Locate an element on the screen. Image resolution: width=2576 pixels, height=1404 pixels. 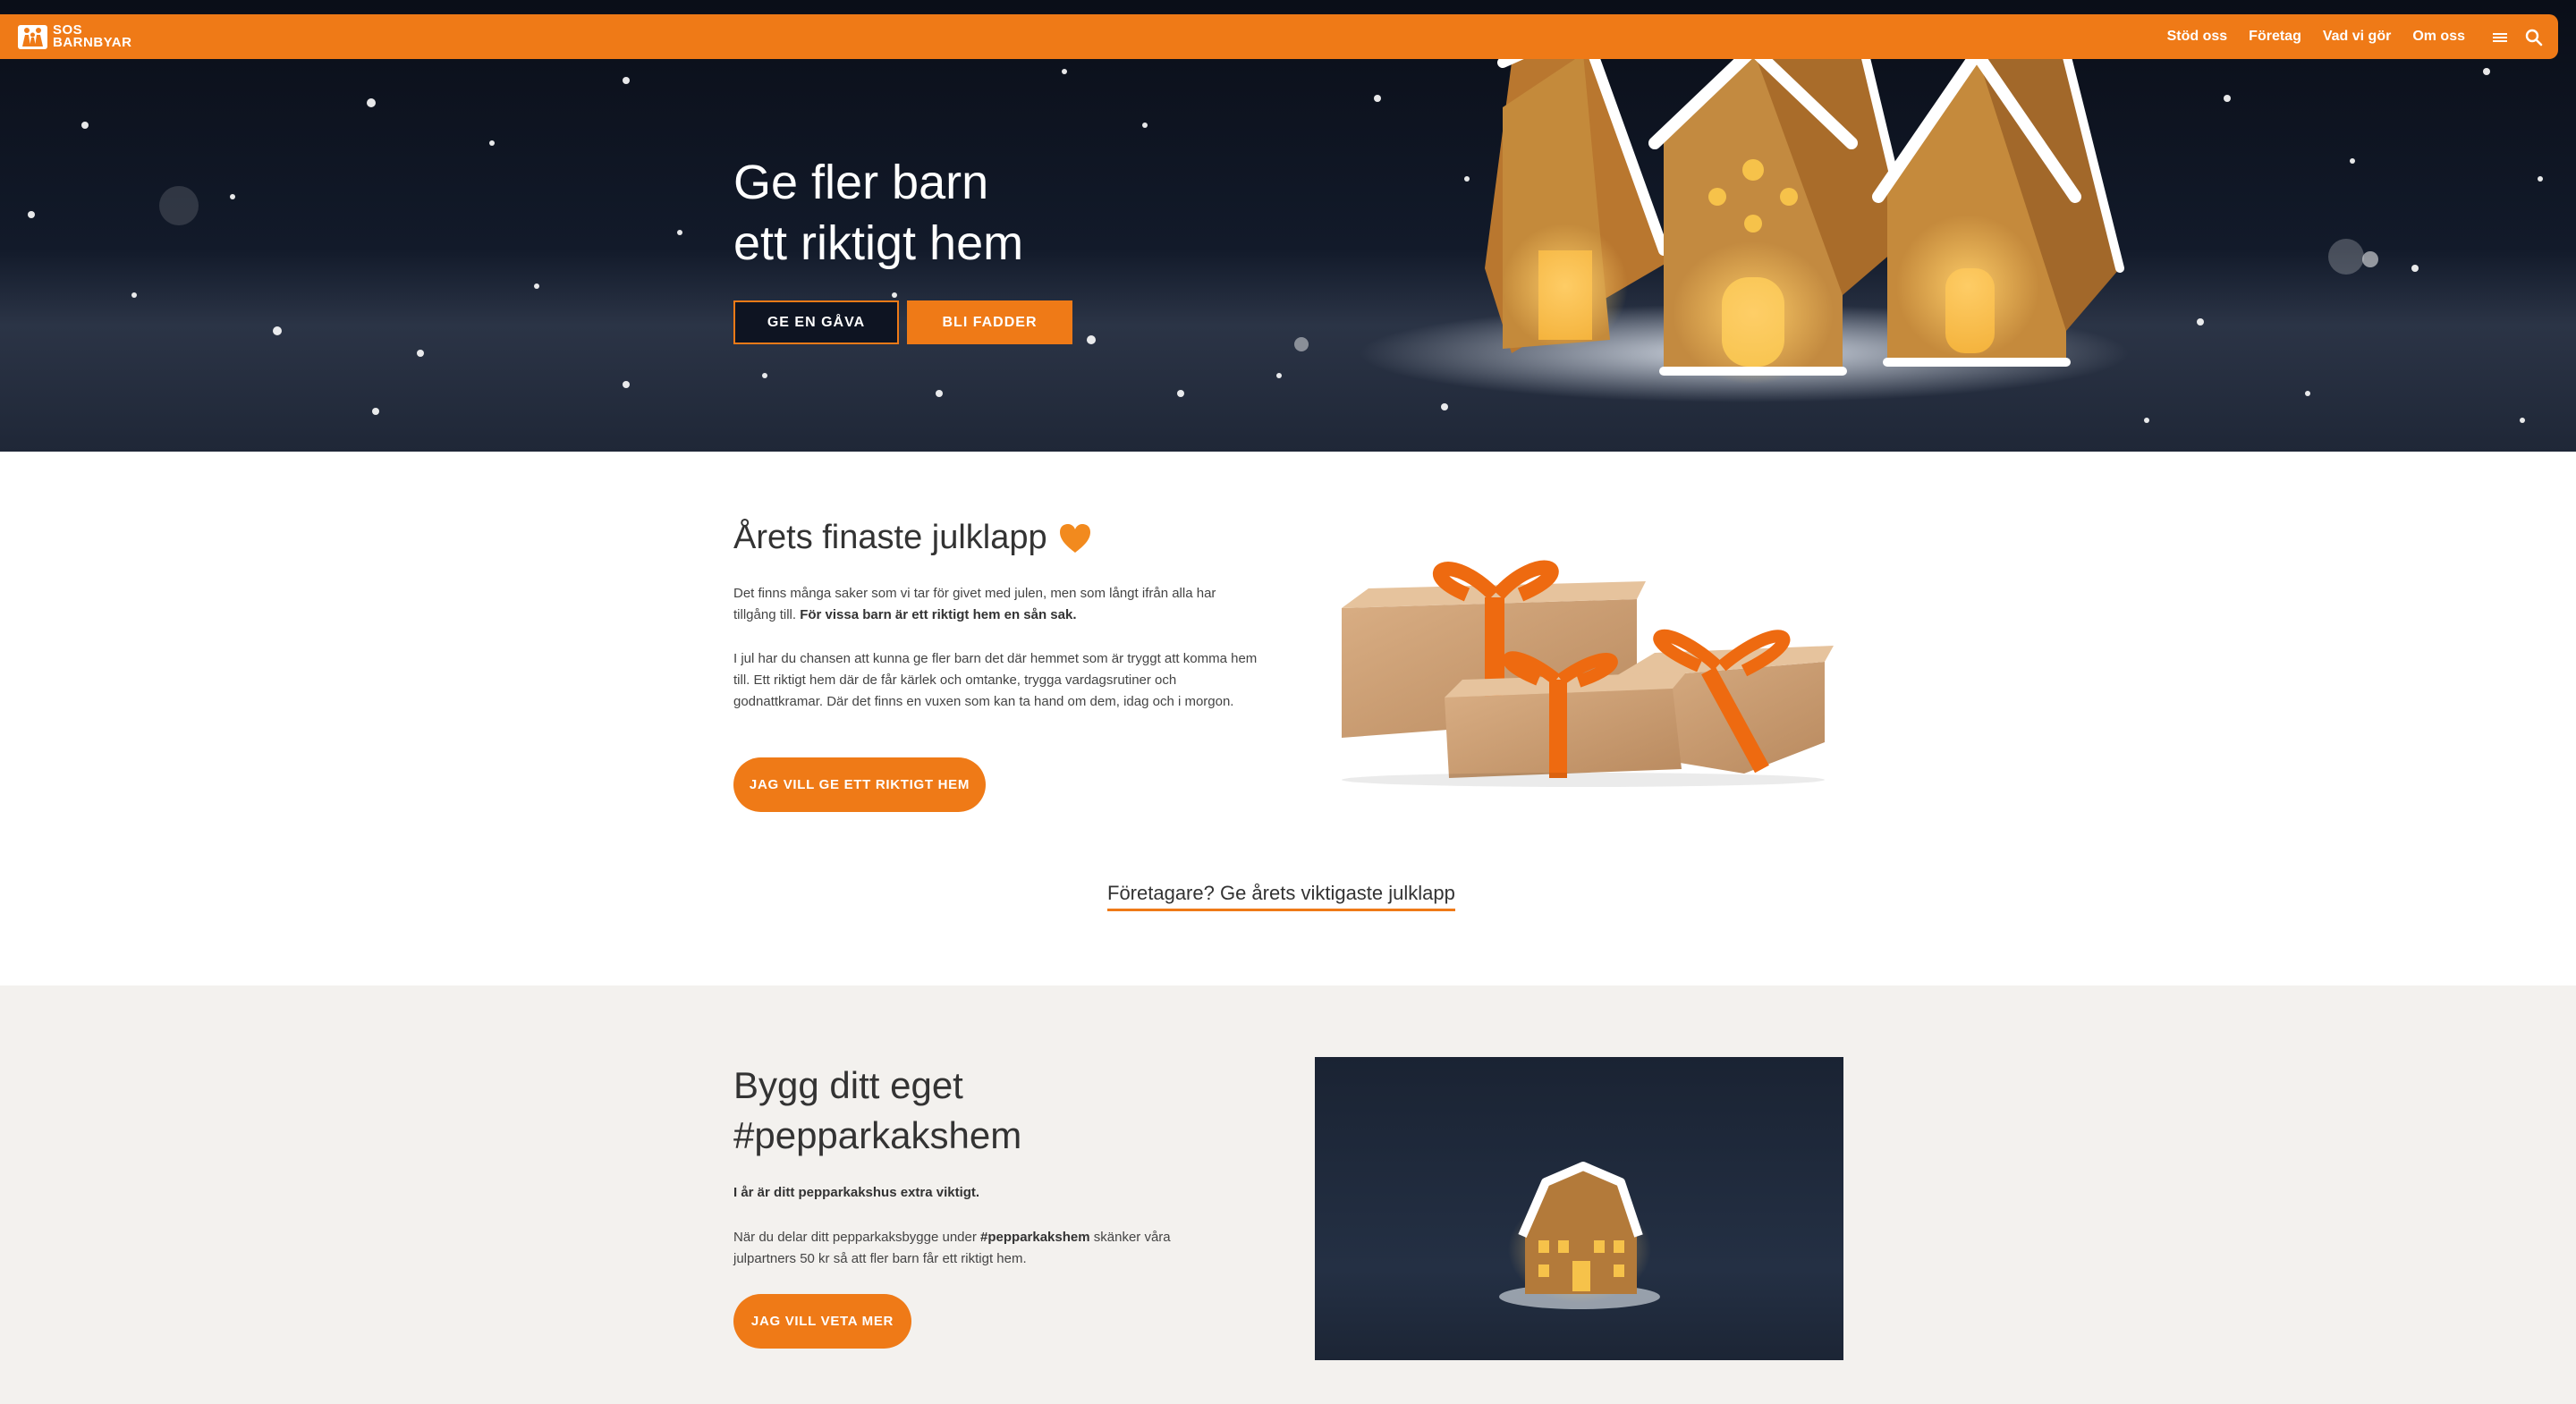
menu-icon is located at coordinates (2500, 38).